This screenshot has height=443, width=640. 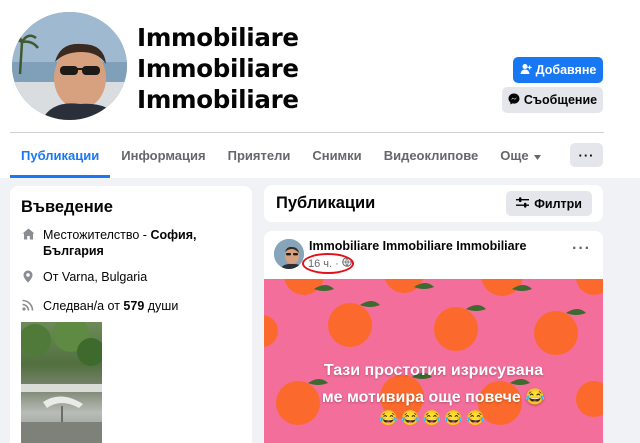 What do you see at coordinates (67, 207) in the screenshot?
I see `intro-title: Въведение` at bounding box center [67, 207].